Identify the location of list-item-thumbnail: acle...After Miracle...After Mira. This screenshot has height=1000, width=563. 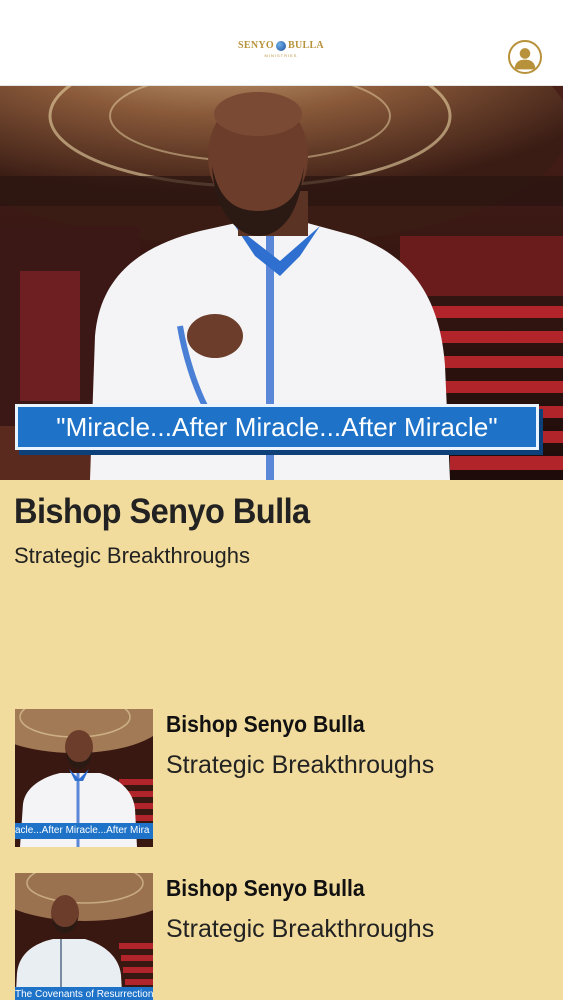
(84, 778).